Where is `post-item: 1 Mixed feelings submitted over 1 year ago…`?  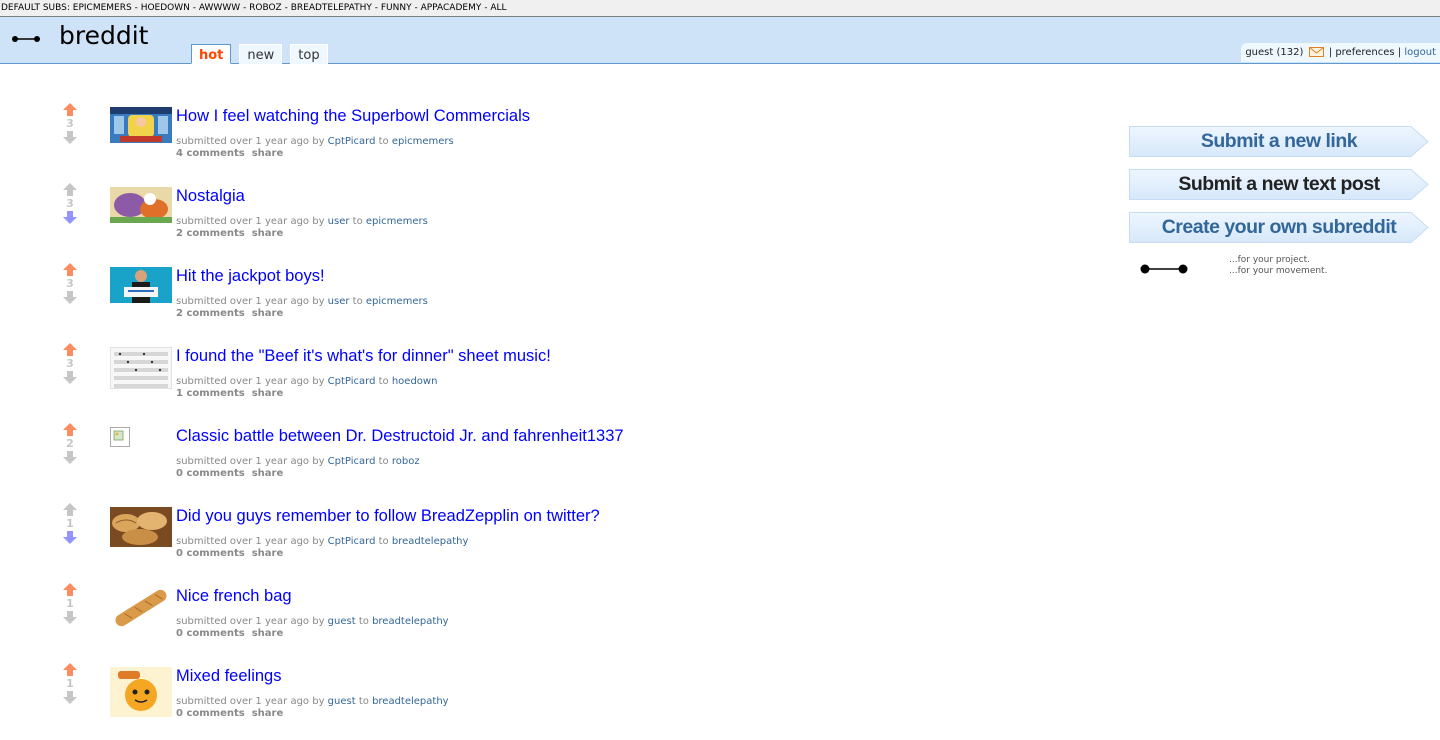 post-item: 1 Mixed feelings submitted over 1 year ago… is located at coordinates (550, 700).